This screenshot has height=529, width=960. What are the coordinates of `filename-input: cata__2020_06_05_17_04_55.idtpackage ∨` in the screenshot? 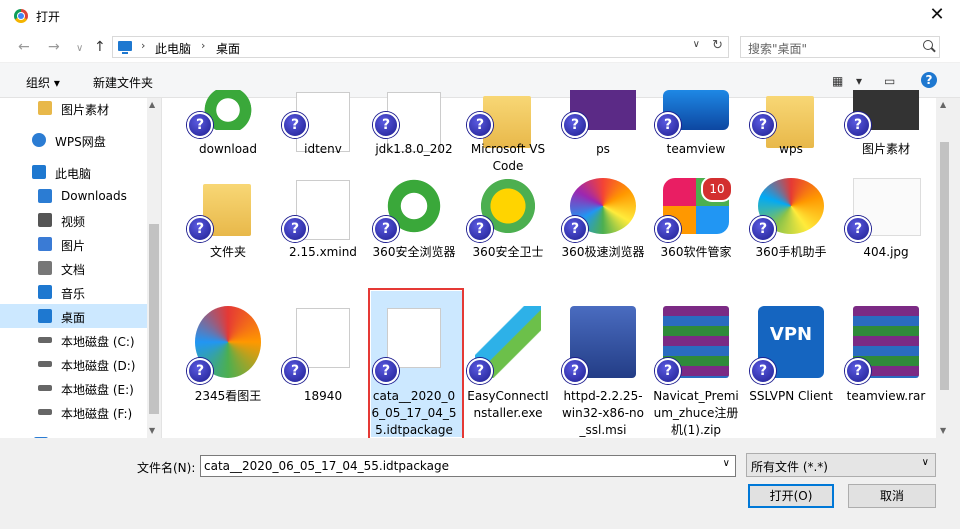 It's located at (468, 466).